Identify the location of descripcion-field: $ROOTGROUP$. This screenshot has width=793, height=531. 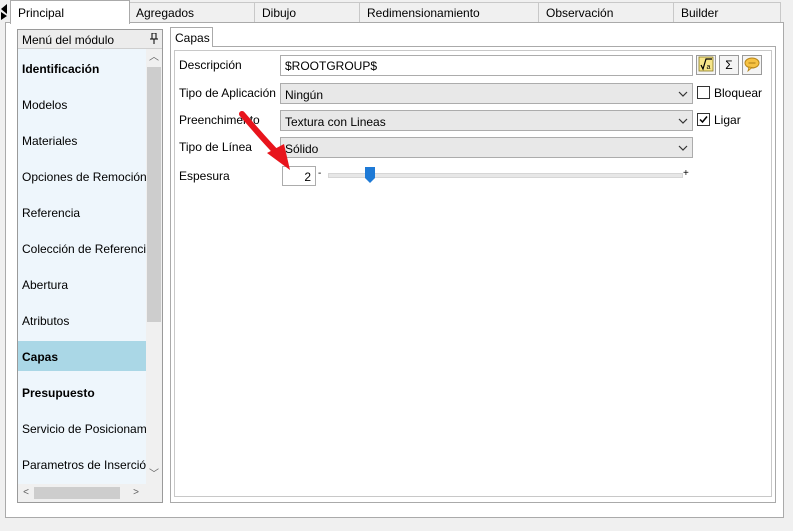
(486, 65).